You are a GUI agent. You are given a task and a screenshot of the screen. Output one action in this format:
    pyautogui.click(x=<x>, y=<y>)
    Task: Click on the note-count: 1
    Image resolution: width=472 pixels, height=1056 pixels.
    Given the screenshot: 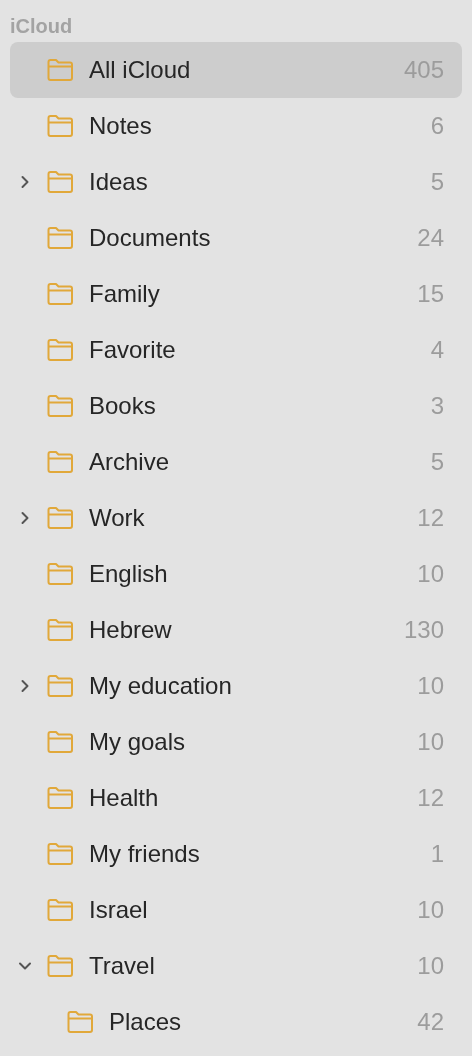 What is the action you would take?
    pyautogui.click(x=437, y=854)
    